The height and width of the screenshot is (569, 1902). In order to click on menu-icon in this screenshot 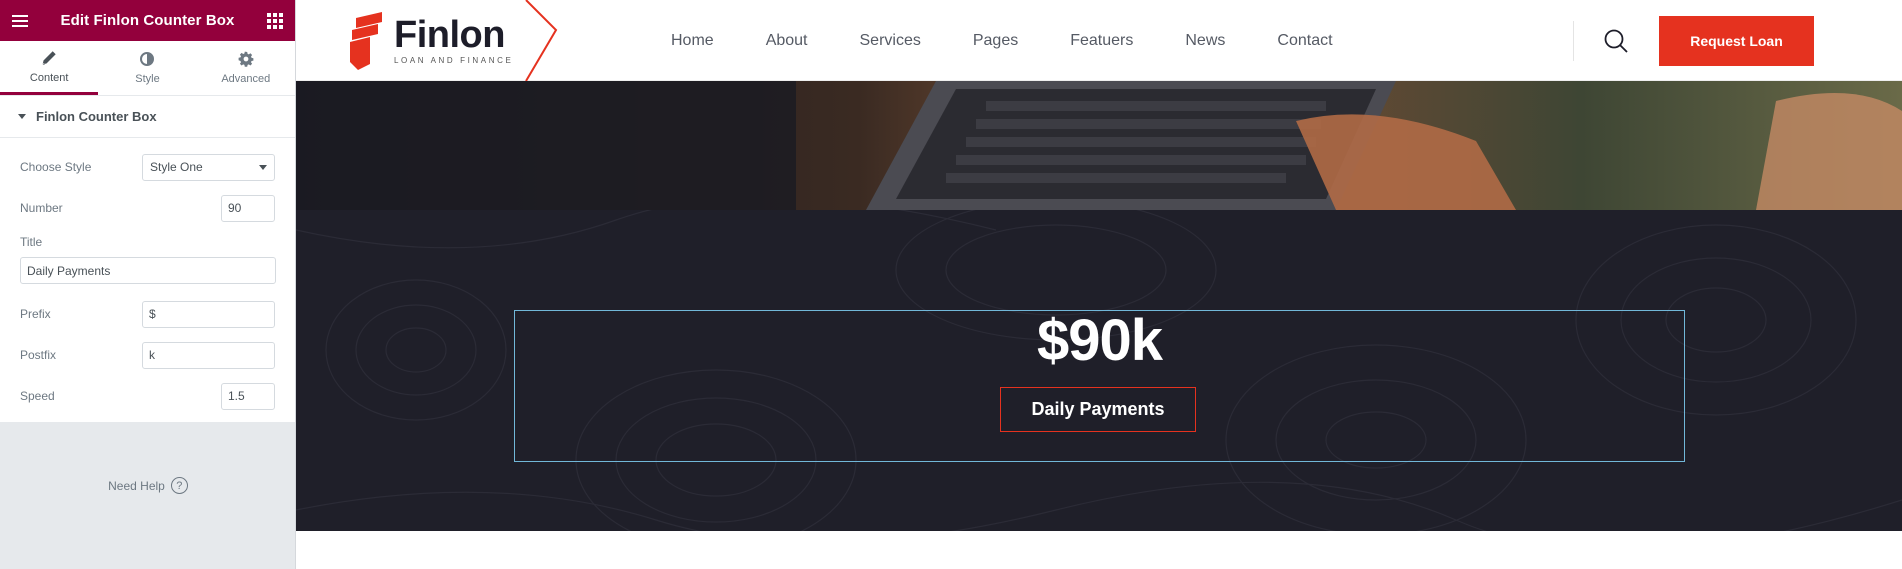, I will do `click(20, 20)`.